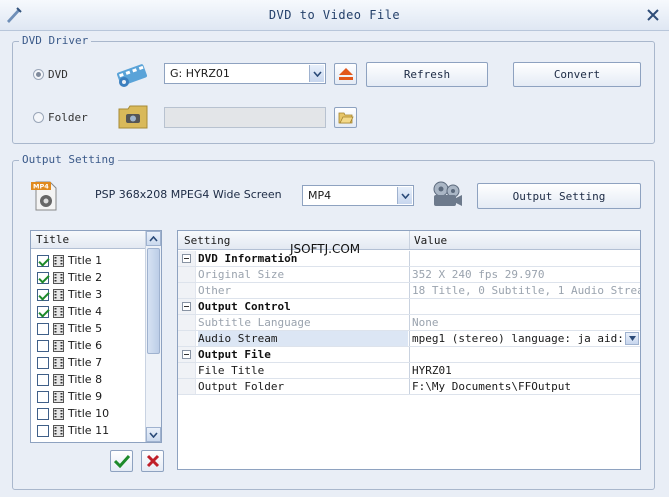  I want to click on grid-property-row: Original Size 352 X 240 fps 29.970, so click(409, 275).